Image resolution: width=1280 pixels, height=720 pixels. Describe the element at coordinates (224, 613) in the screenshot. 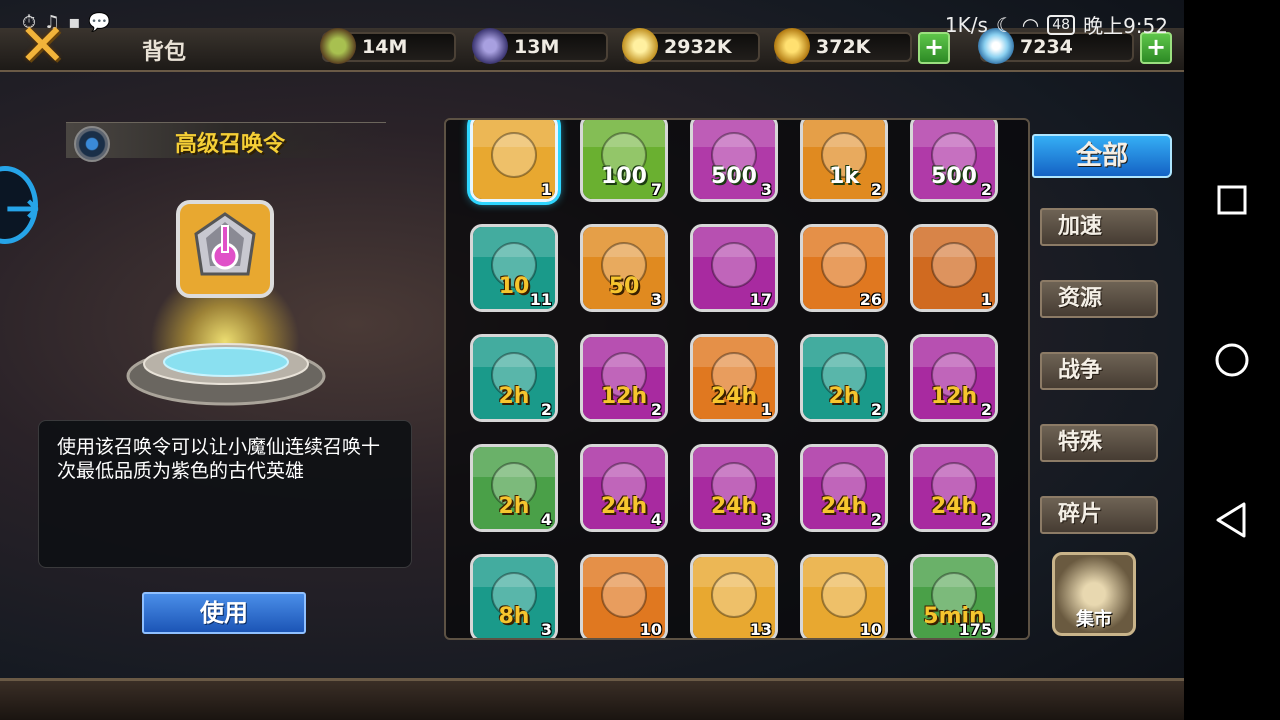

I see `use-button: 使用` at that location.